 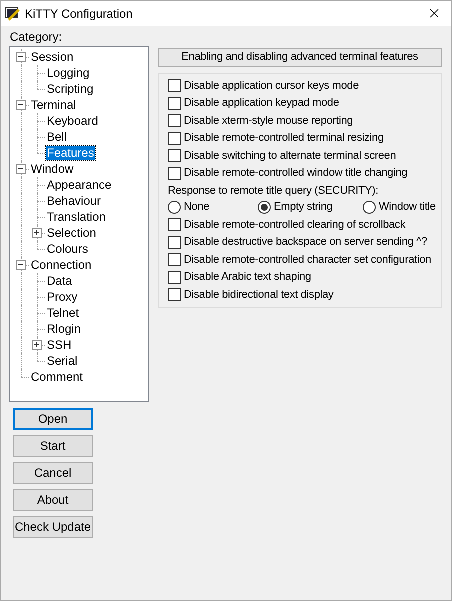 I want to click on tree-item: Colours, so click(x=68, y=249).